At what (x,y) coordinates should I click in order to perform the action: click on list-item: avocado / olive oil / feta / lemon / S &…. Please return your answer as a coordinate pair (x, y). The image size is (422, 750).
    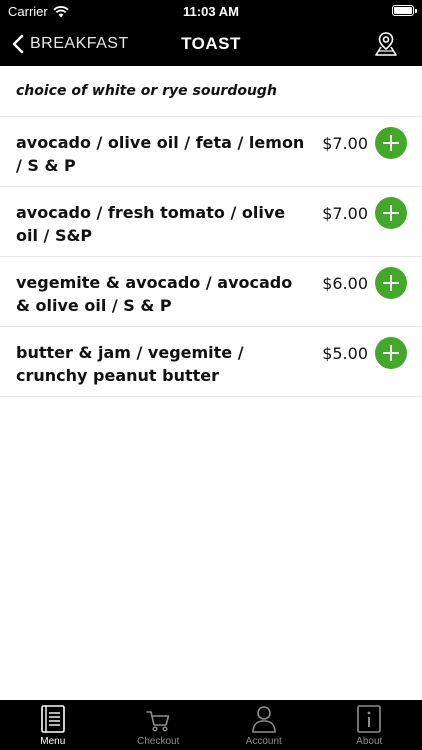
    Looking at the image, I should click on (211, 152).